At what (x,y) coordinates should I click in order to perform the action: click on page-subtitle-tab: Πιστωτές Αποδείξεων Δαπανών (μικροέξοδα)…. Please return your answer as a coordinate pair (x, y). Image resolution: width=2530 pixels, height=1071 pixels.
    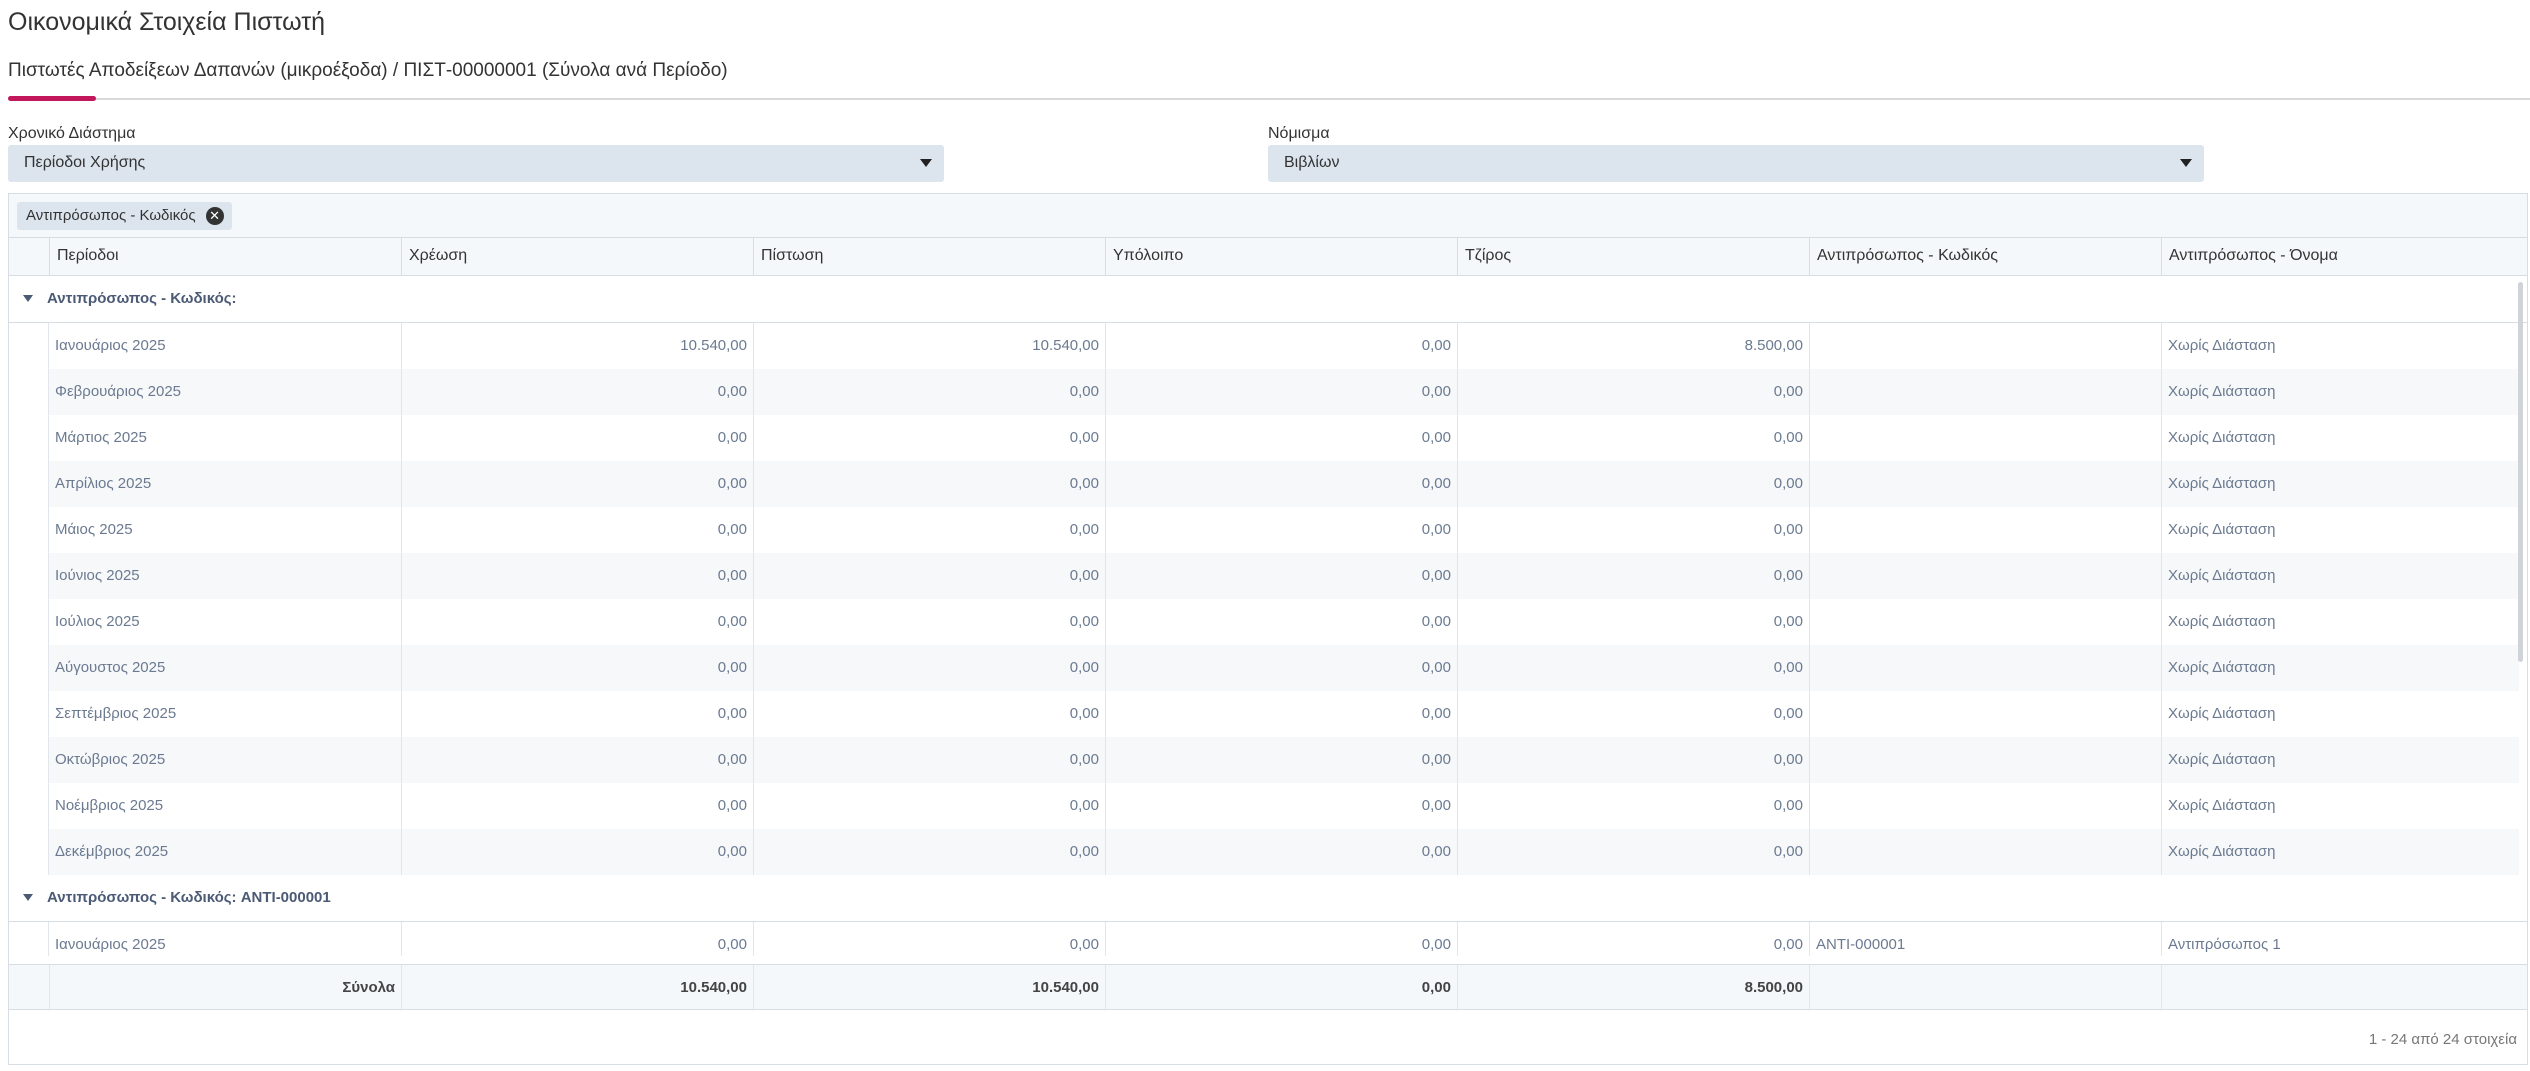
    Looking at the image, I should click on (368, 71).